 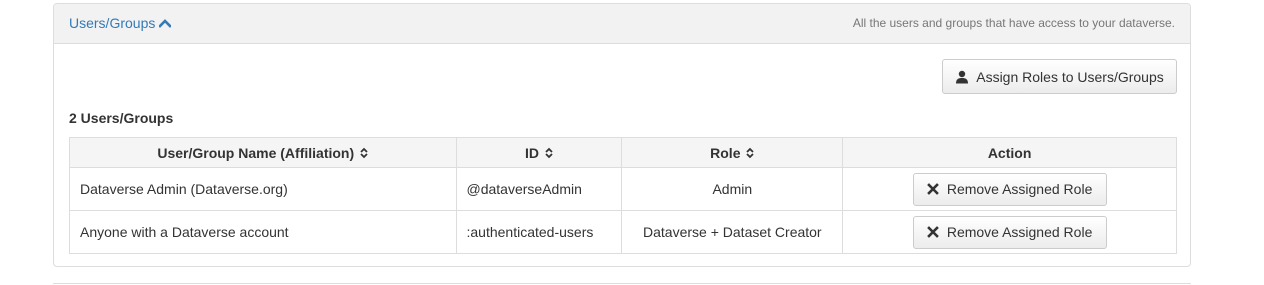 I want to click on column-header-id: ID, so click(x=539, y=152).